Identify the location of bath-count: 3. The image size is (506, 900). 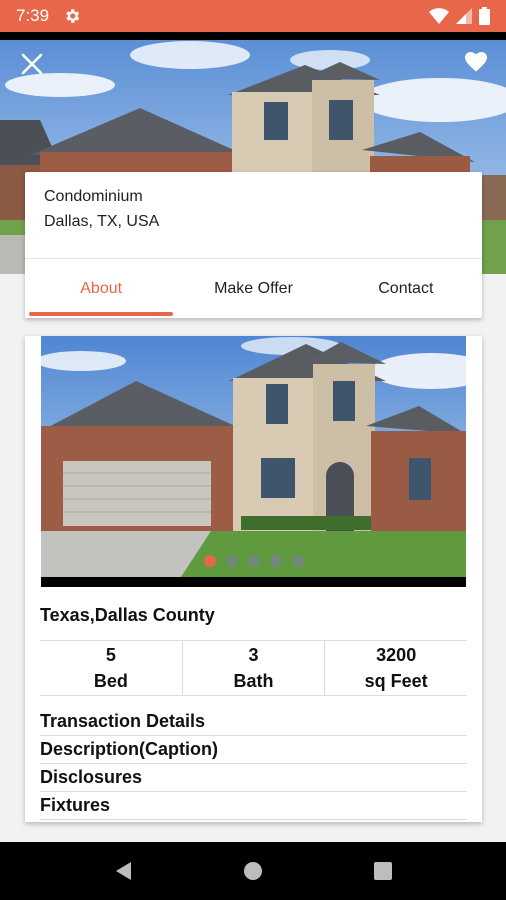
(253, 655).